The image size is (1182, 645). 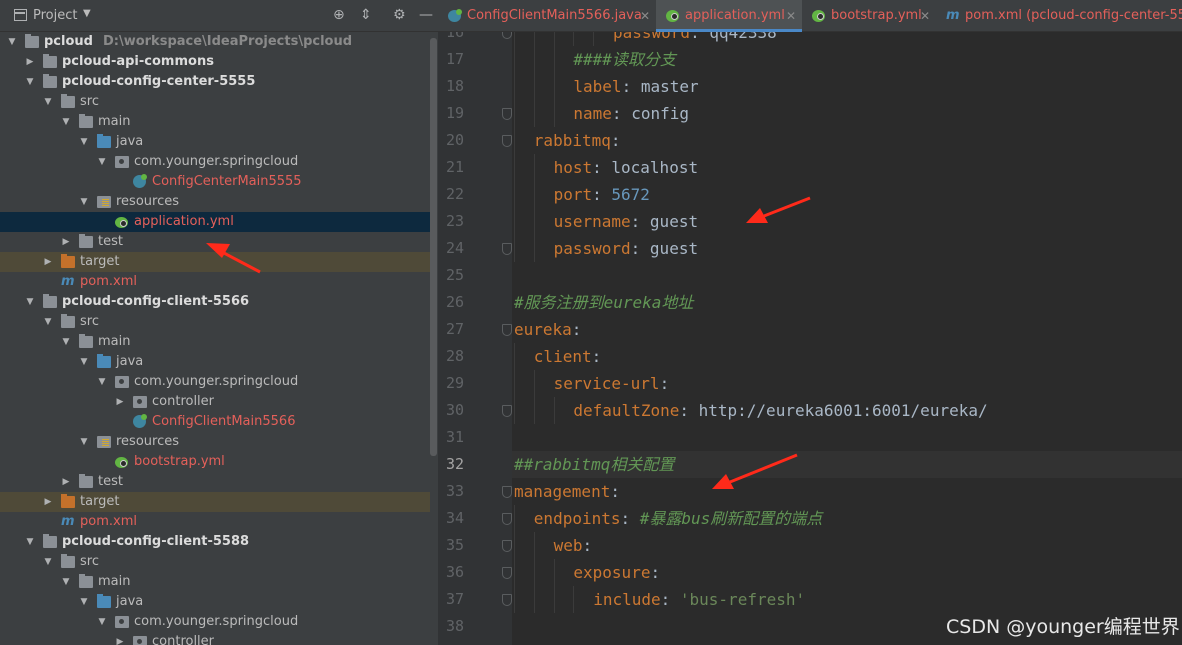 What do you see at coordinates (602, 194) in the screenshot?
I see `code-line: port: 5672` at bounding box center [602, 194].